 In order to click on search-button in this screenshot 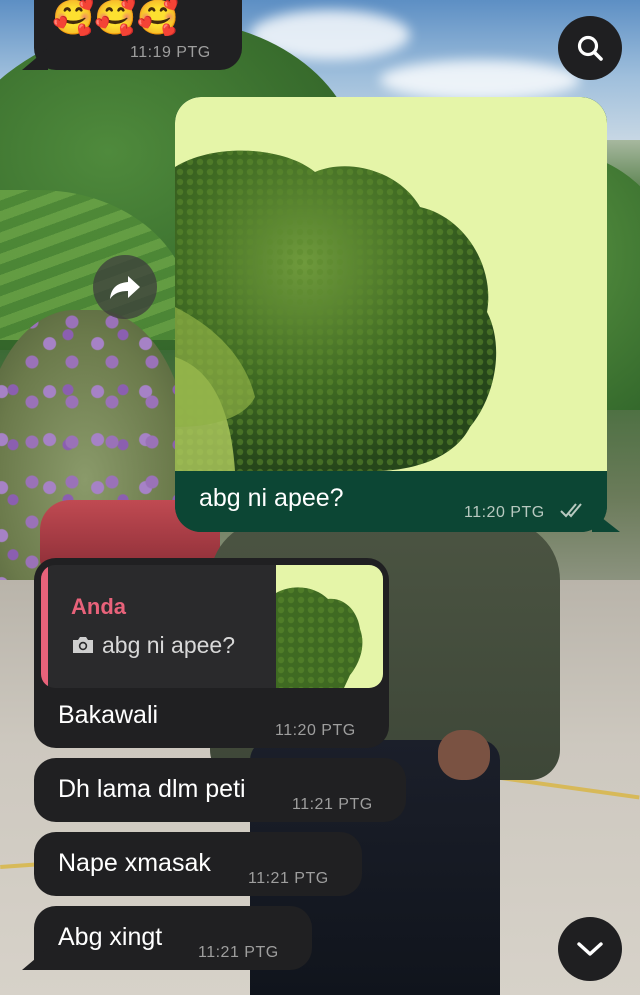, I will do `click(590, 48)`.